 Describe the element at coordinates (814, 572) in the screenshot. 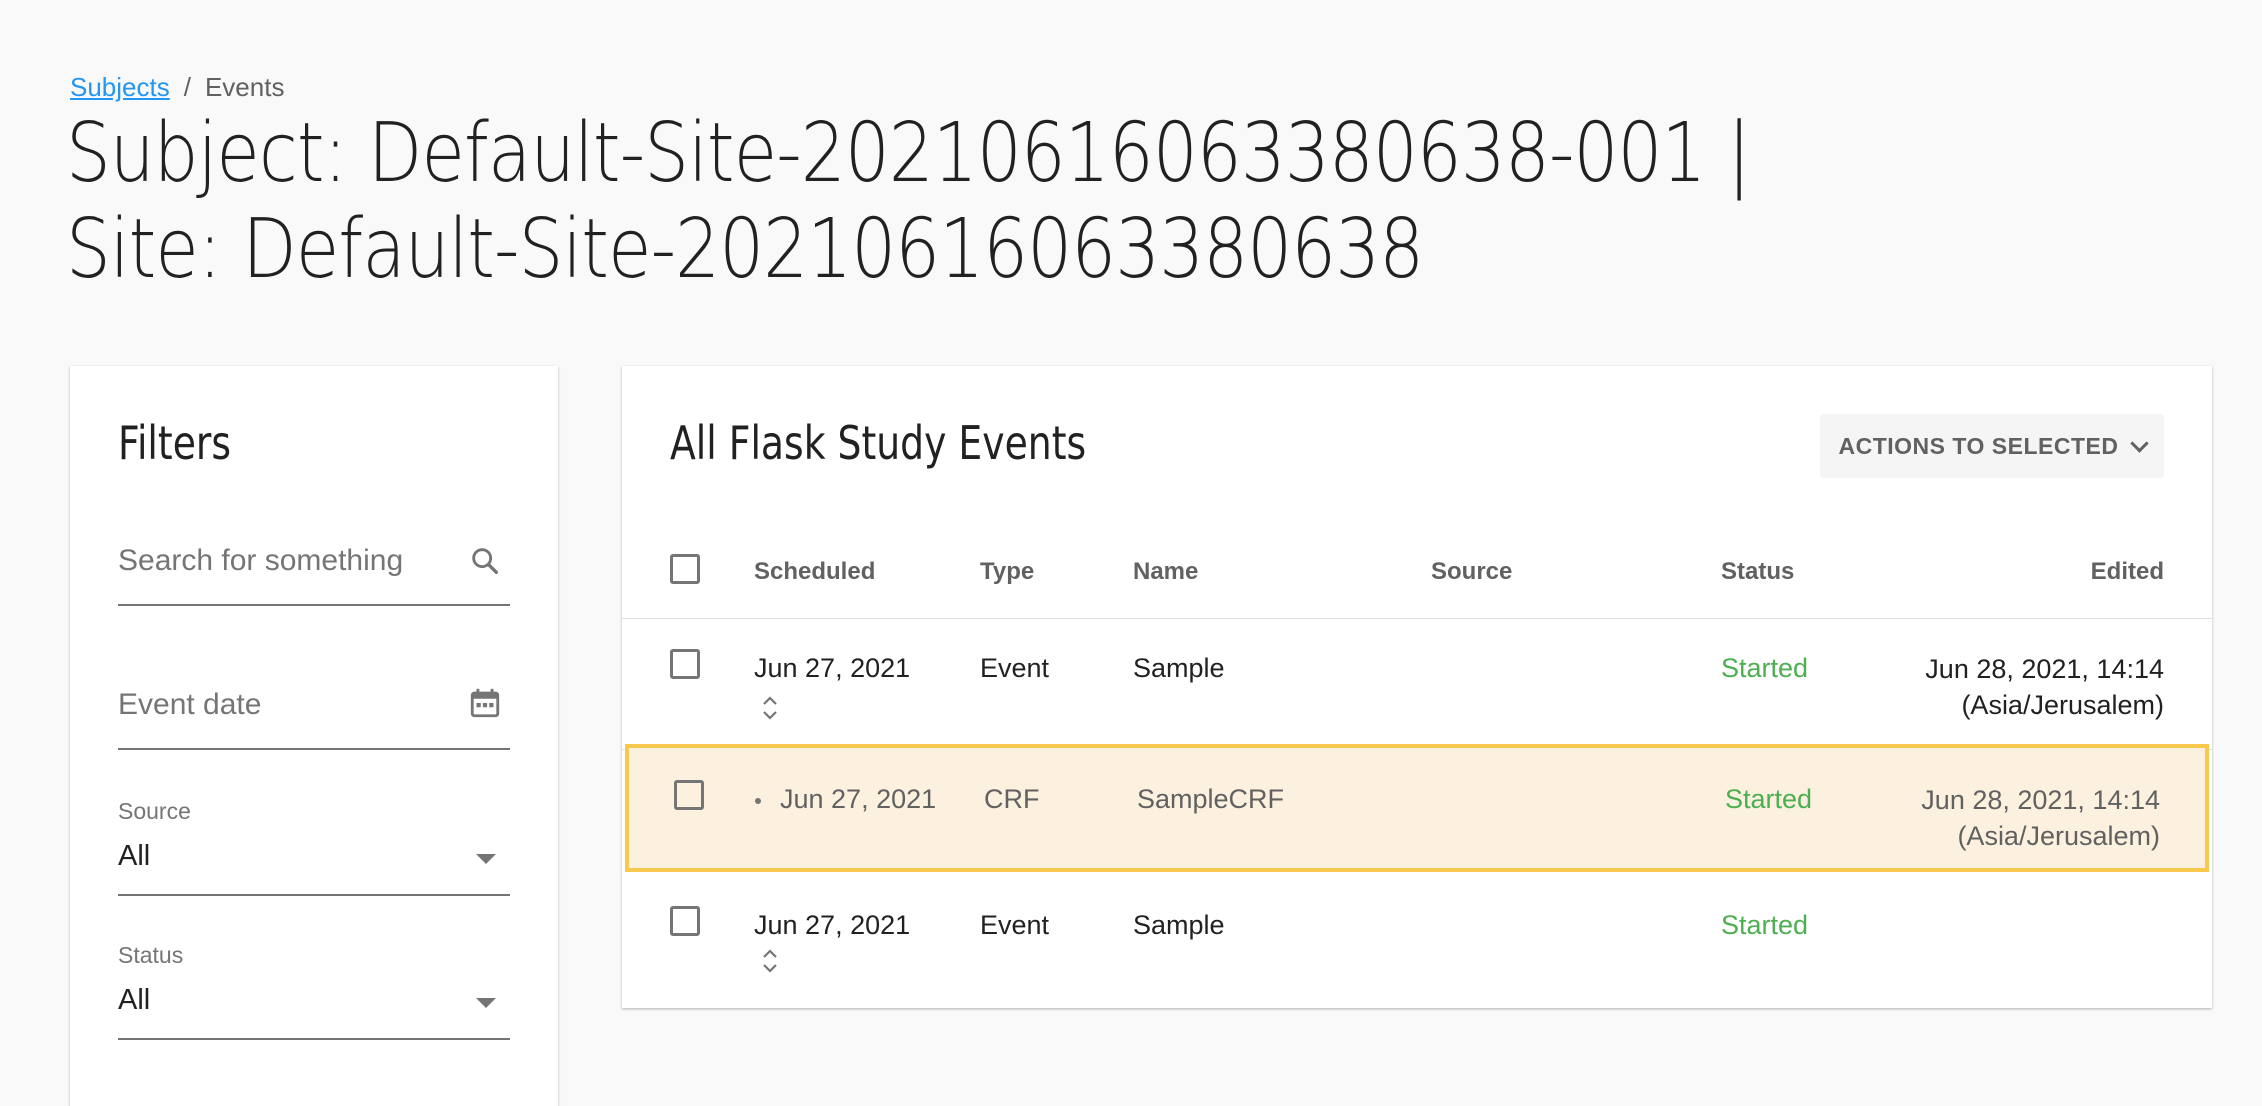

I see `column-header-scheduled: Scheduled` at that location.